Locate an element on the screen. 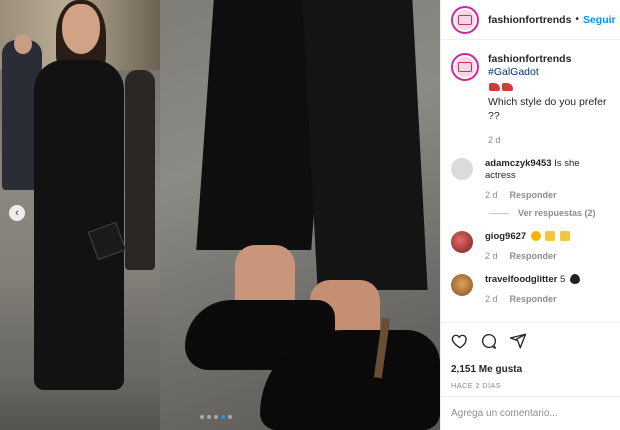  comment-username: travelfoodglitter is located at coordinates (521, 279).